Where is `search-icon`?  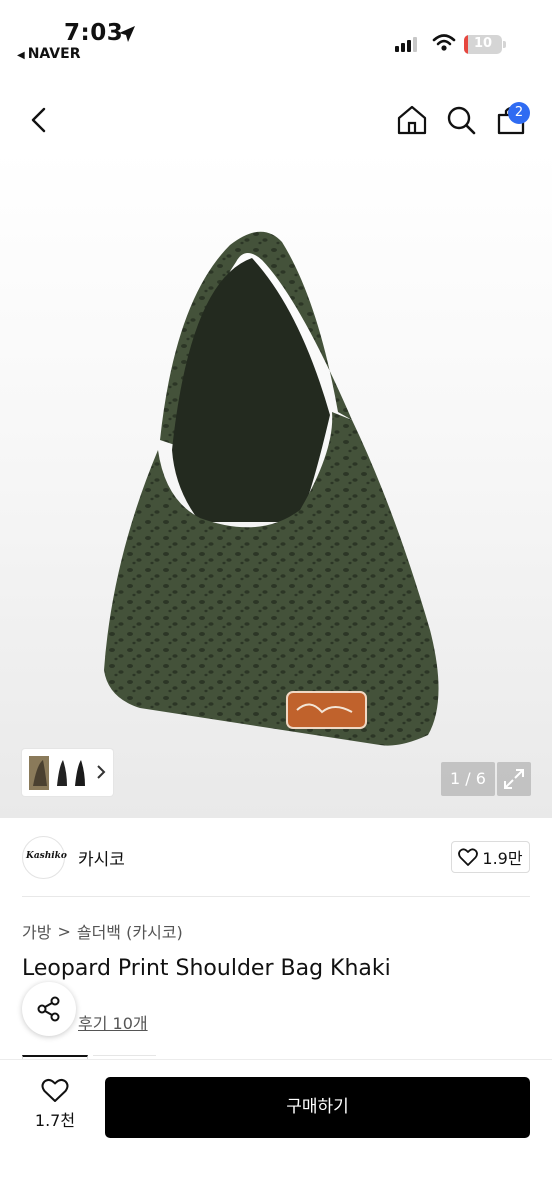 search-icon is located at coordinates (461, 120).